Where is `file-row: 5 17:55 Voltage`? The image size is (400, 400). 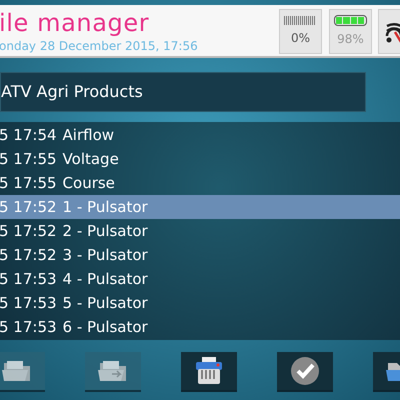
file-row: 5 17:55 Voltage is located at coordinates (200, 159).